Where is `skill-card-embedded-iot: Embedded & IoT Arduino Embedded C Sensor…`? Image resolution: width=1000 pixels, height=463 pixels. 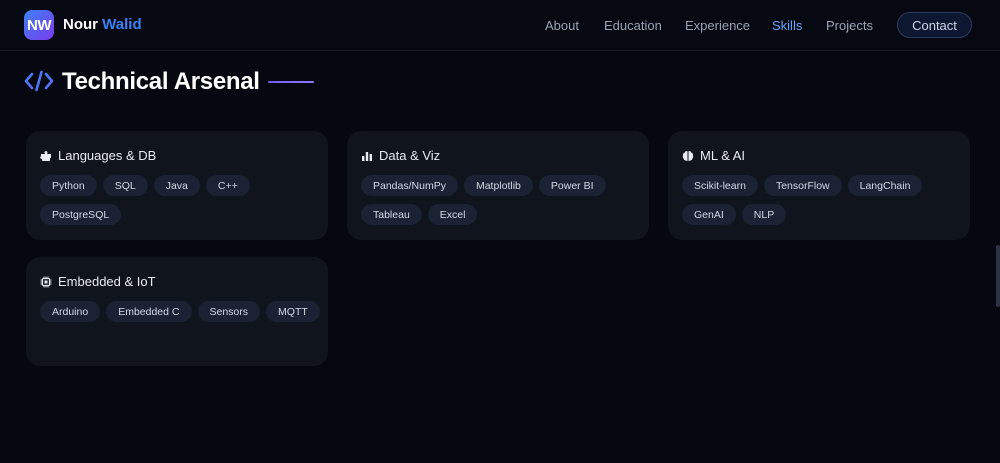 skill-card-embedded-iot: Embedded & IoT Arduino Embedded C Sensor… is located at coordinates (177, 311).